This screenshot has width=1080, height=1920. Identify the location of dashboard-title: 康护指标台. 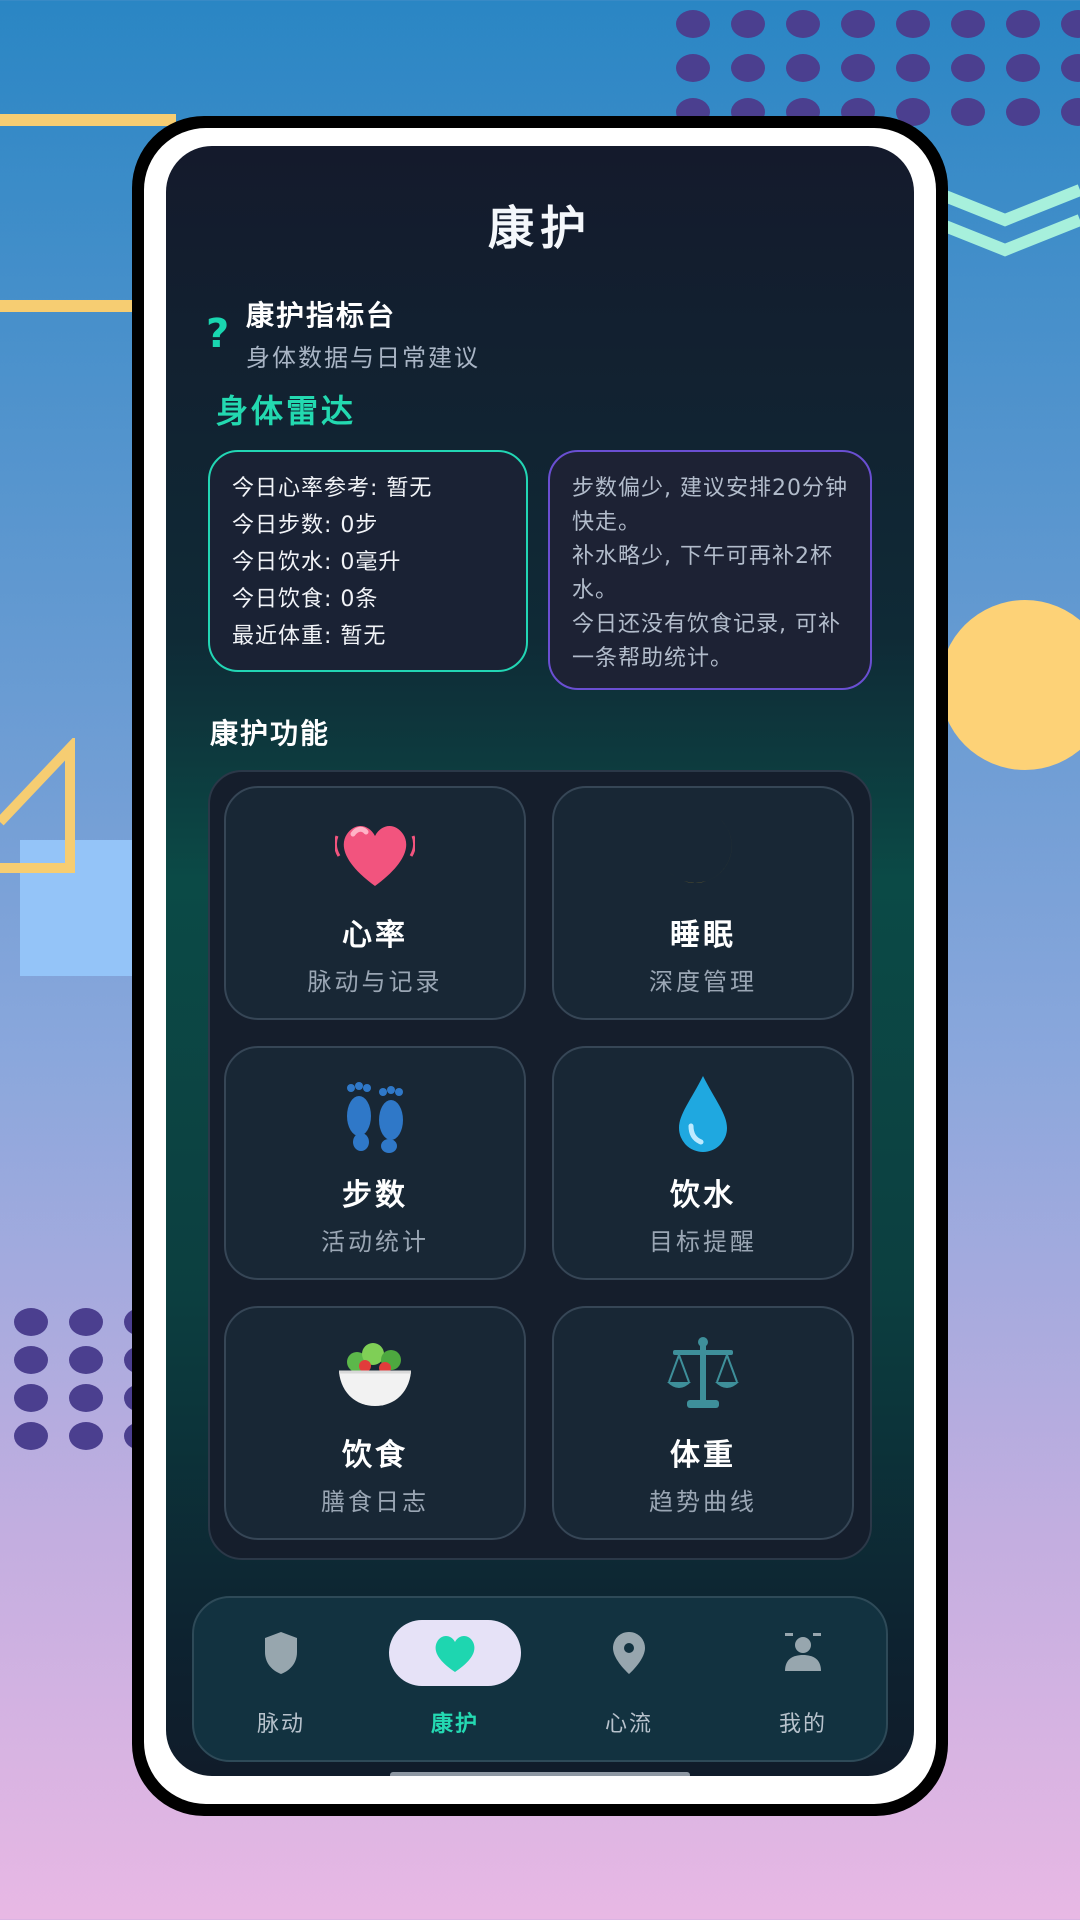
(321, 315).